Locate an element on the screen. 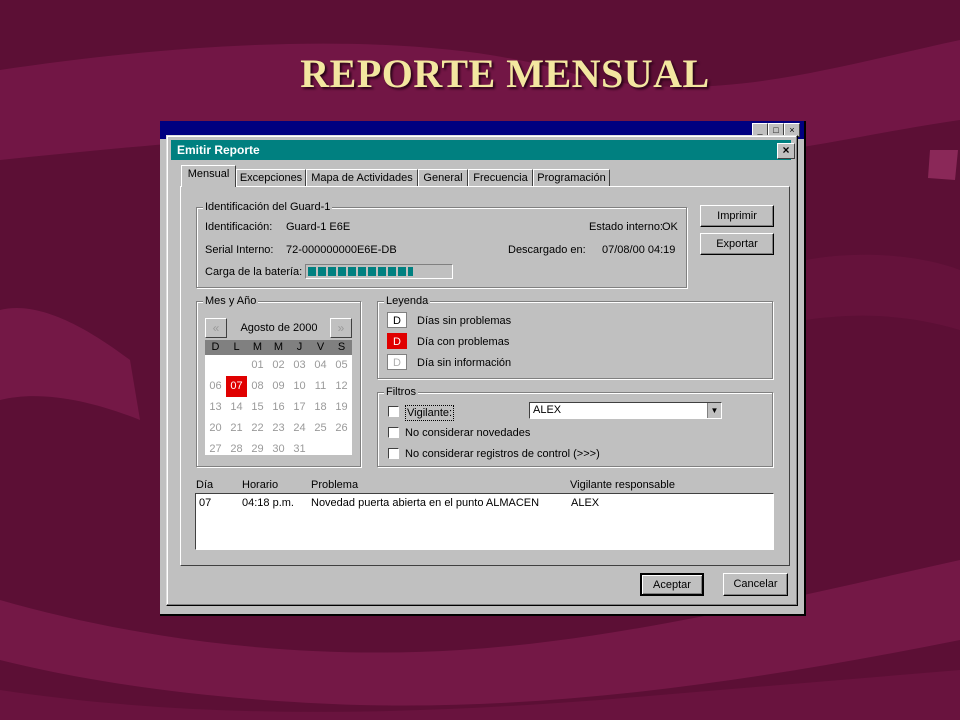  legend-label-ok: Días sin problemas is located at coordinates (464, 321).